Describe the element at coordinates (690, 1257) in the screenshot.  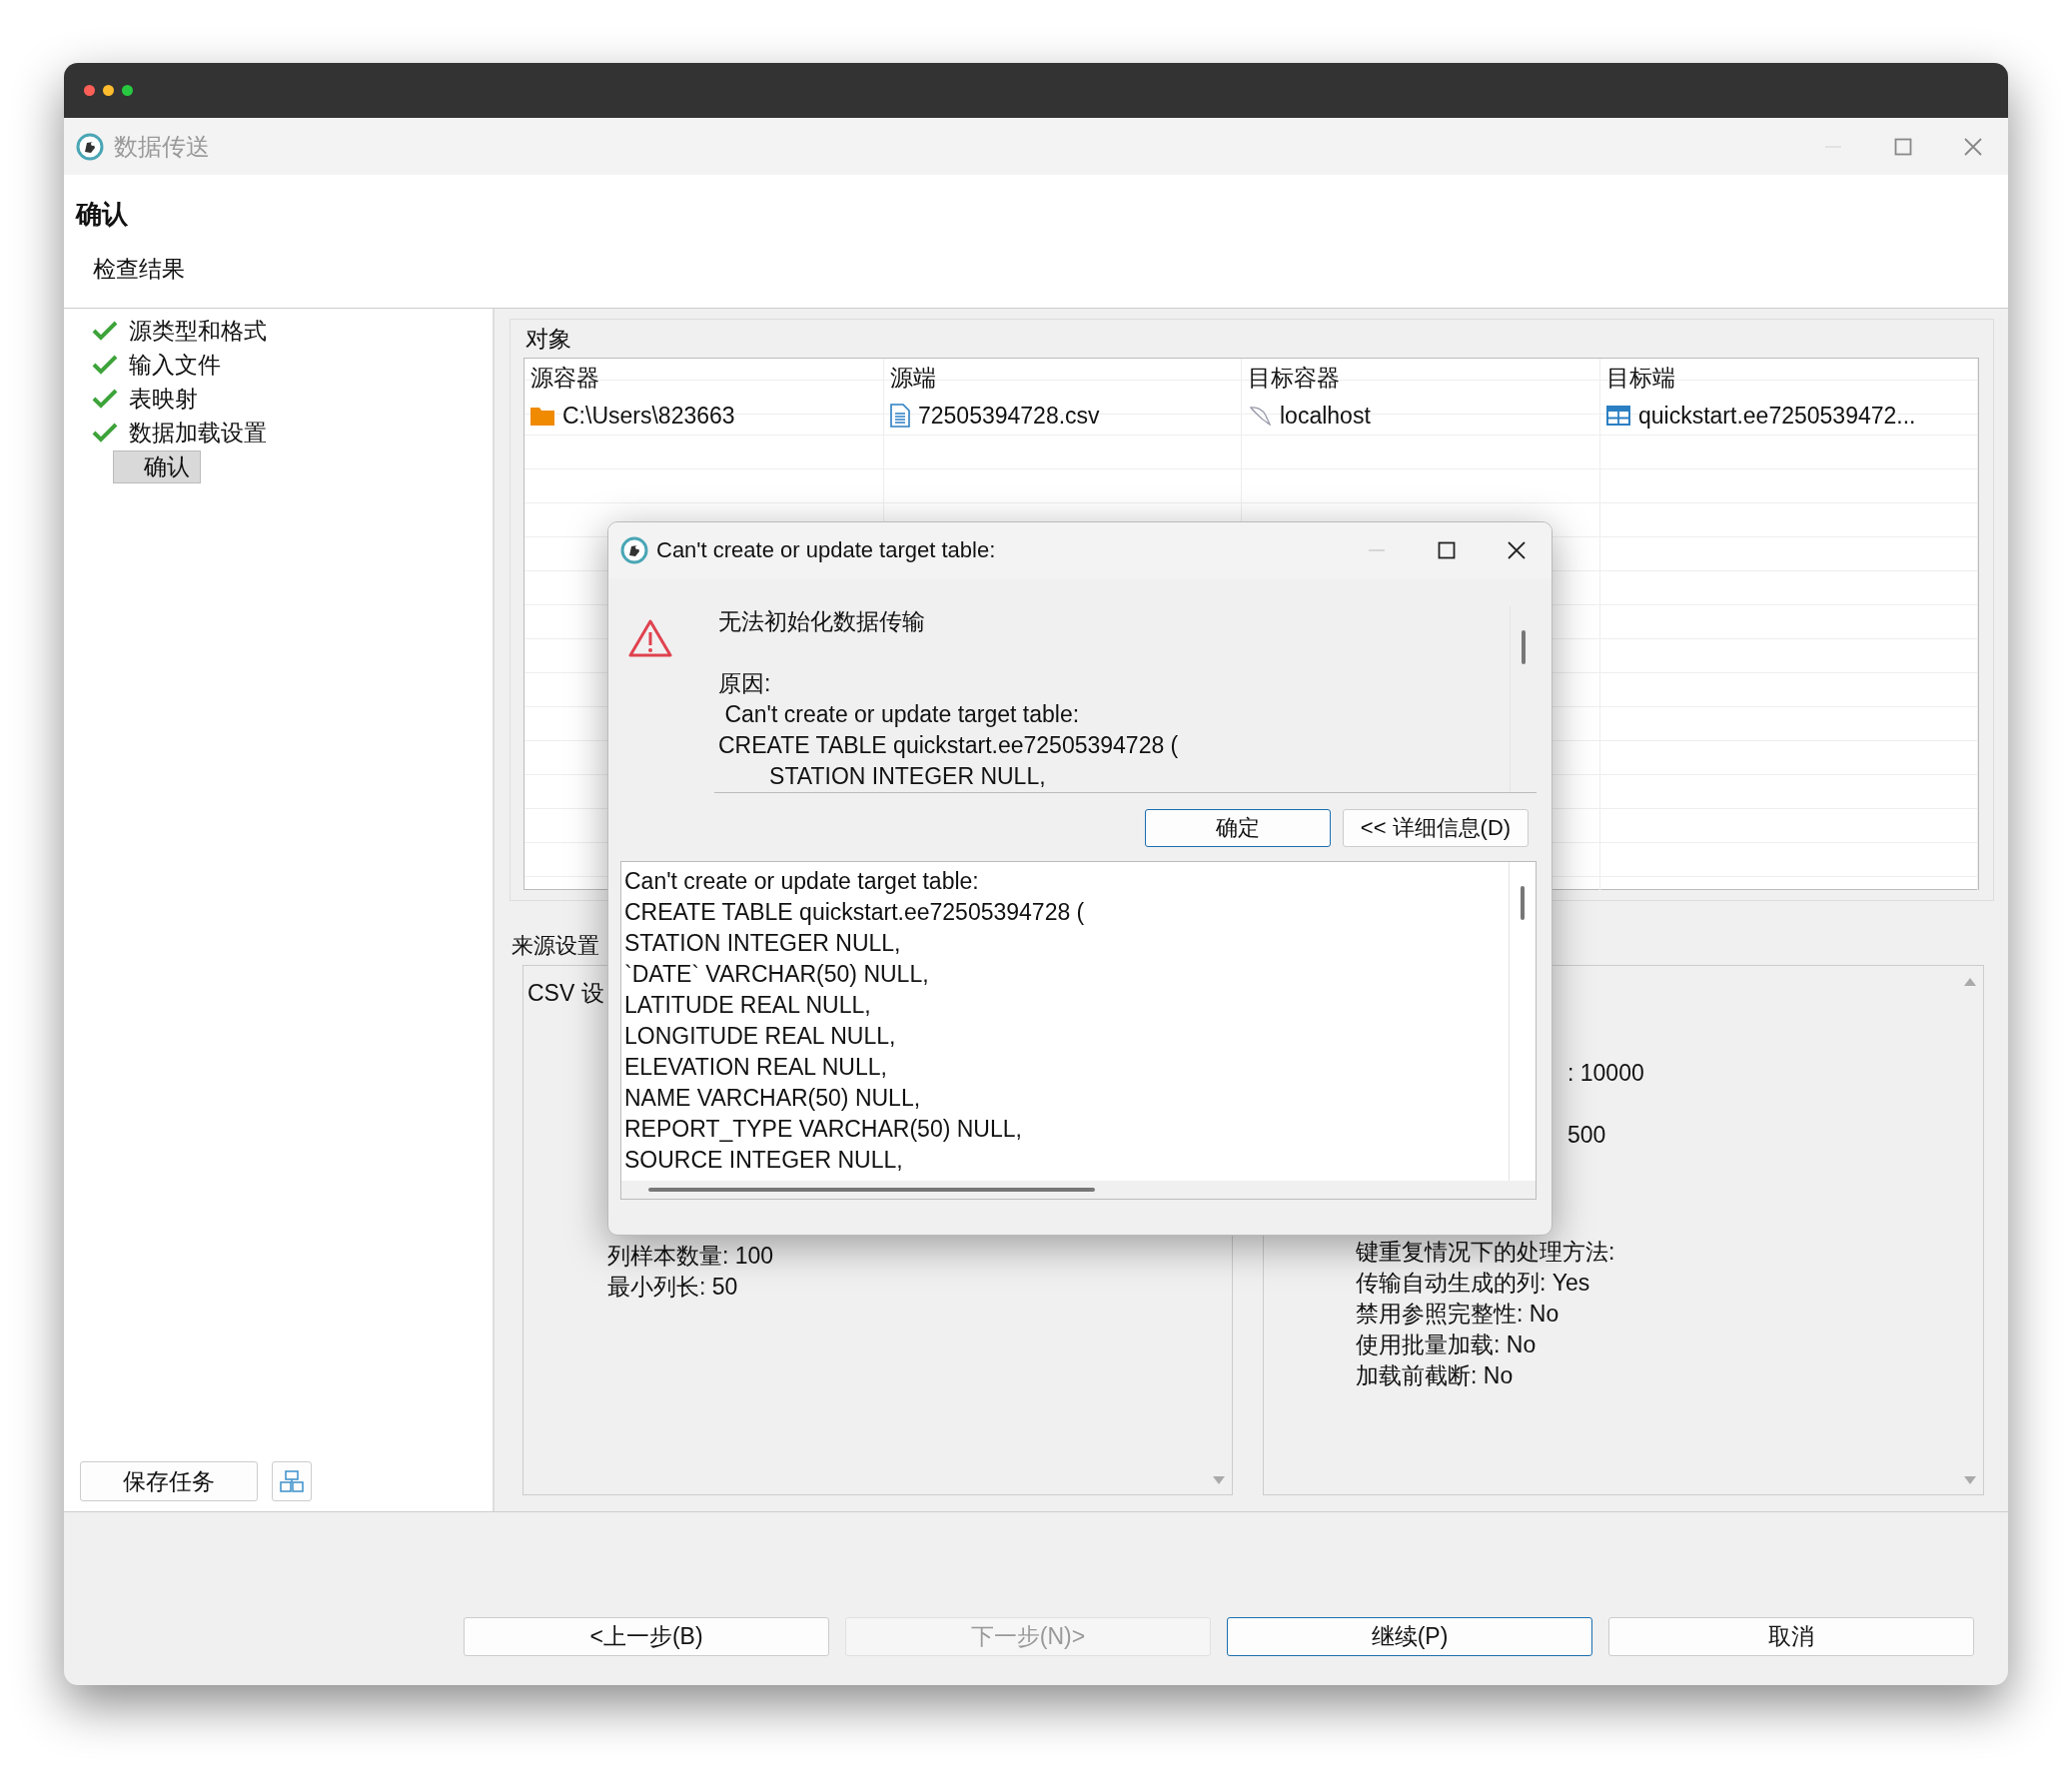
I see `setting-text: 列样本数量: 100` at that location.